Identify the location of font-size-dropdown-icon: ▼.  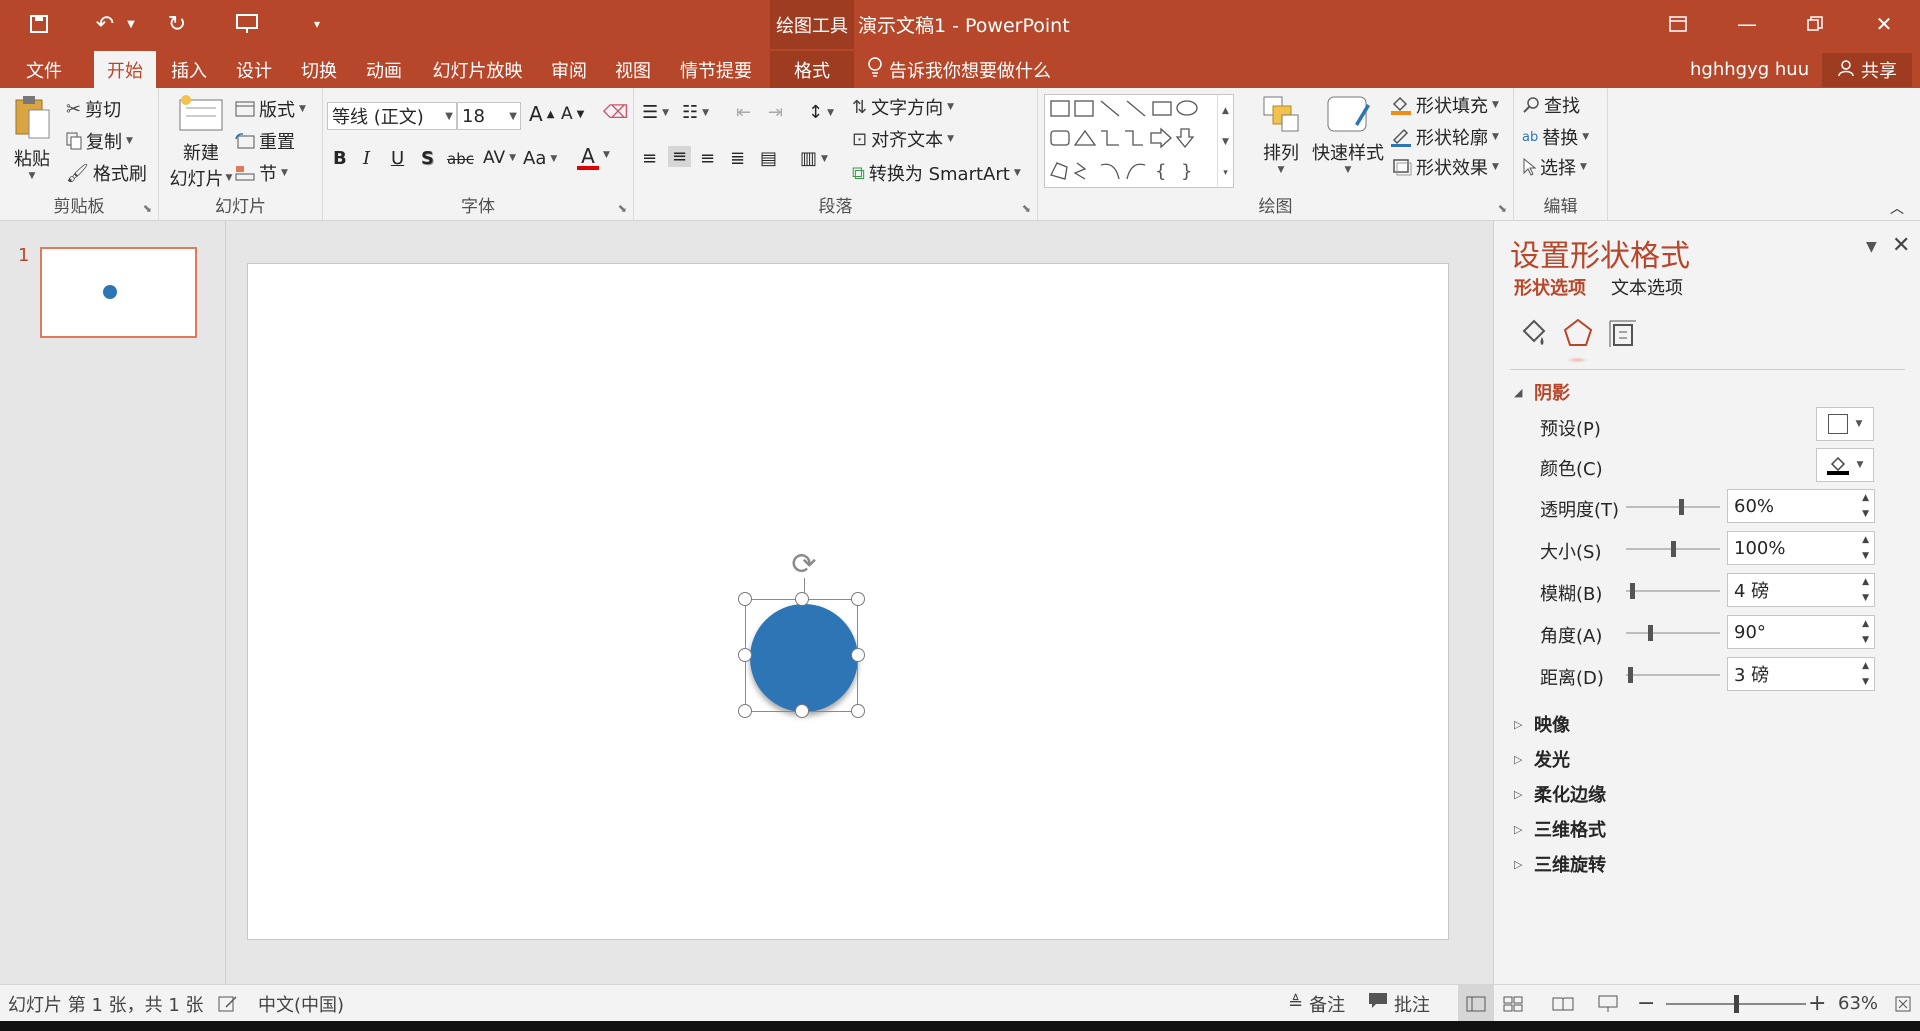
(513, 116).